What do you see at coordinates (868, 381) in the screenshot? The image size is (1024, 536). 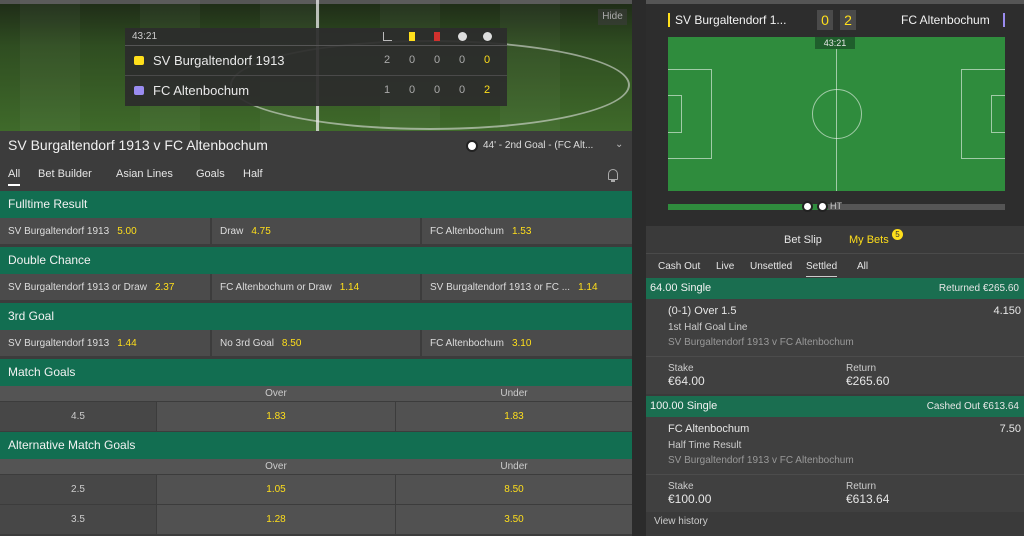 I see `return-value: €265.60` at bounding box center [868, 381].